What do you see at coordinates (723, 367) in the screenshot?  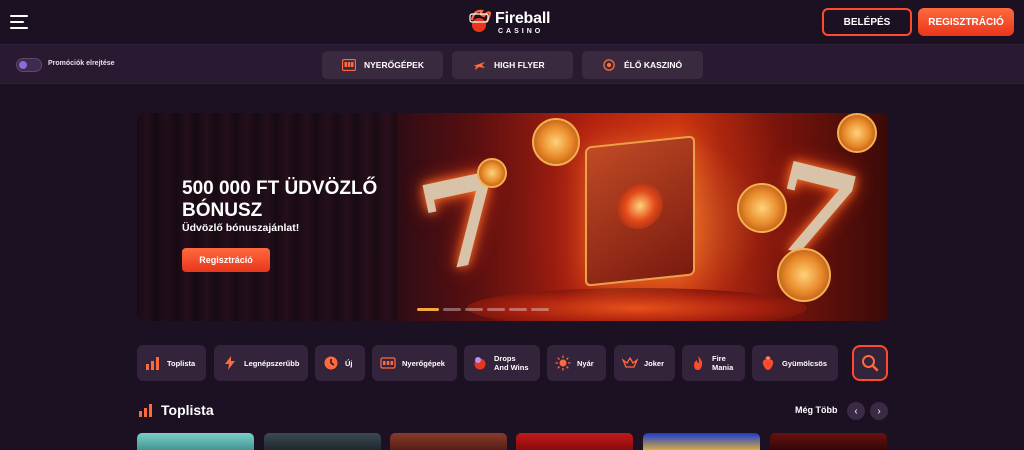 I see `category-label-line2: Mania` at bounding box center [723, 367].